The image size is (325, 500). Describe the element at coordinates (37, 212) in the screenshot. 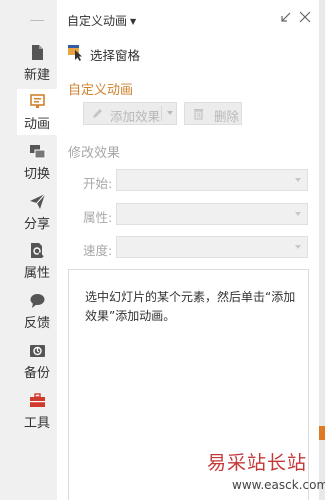

I see `sidebar-item-share: 分享` at that location.